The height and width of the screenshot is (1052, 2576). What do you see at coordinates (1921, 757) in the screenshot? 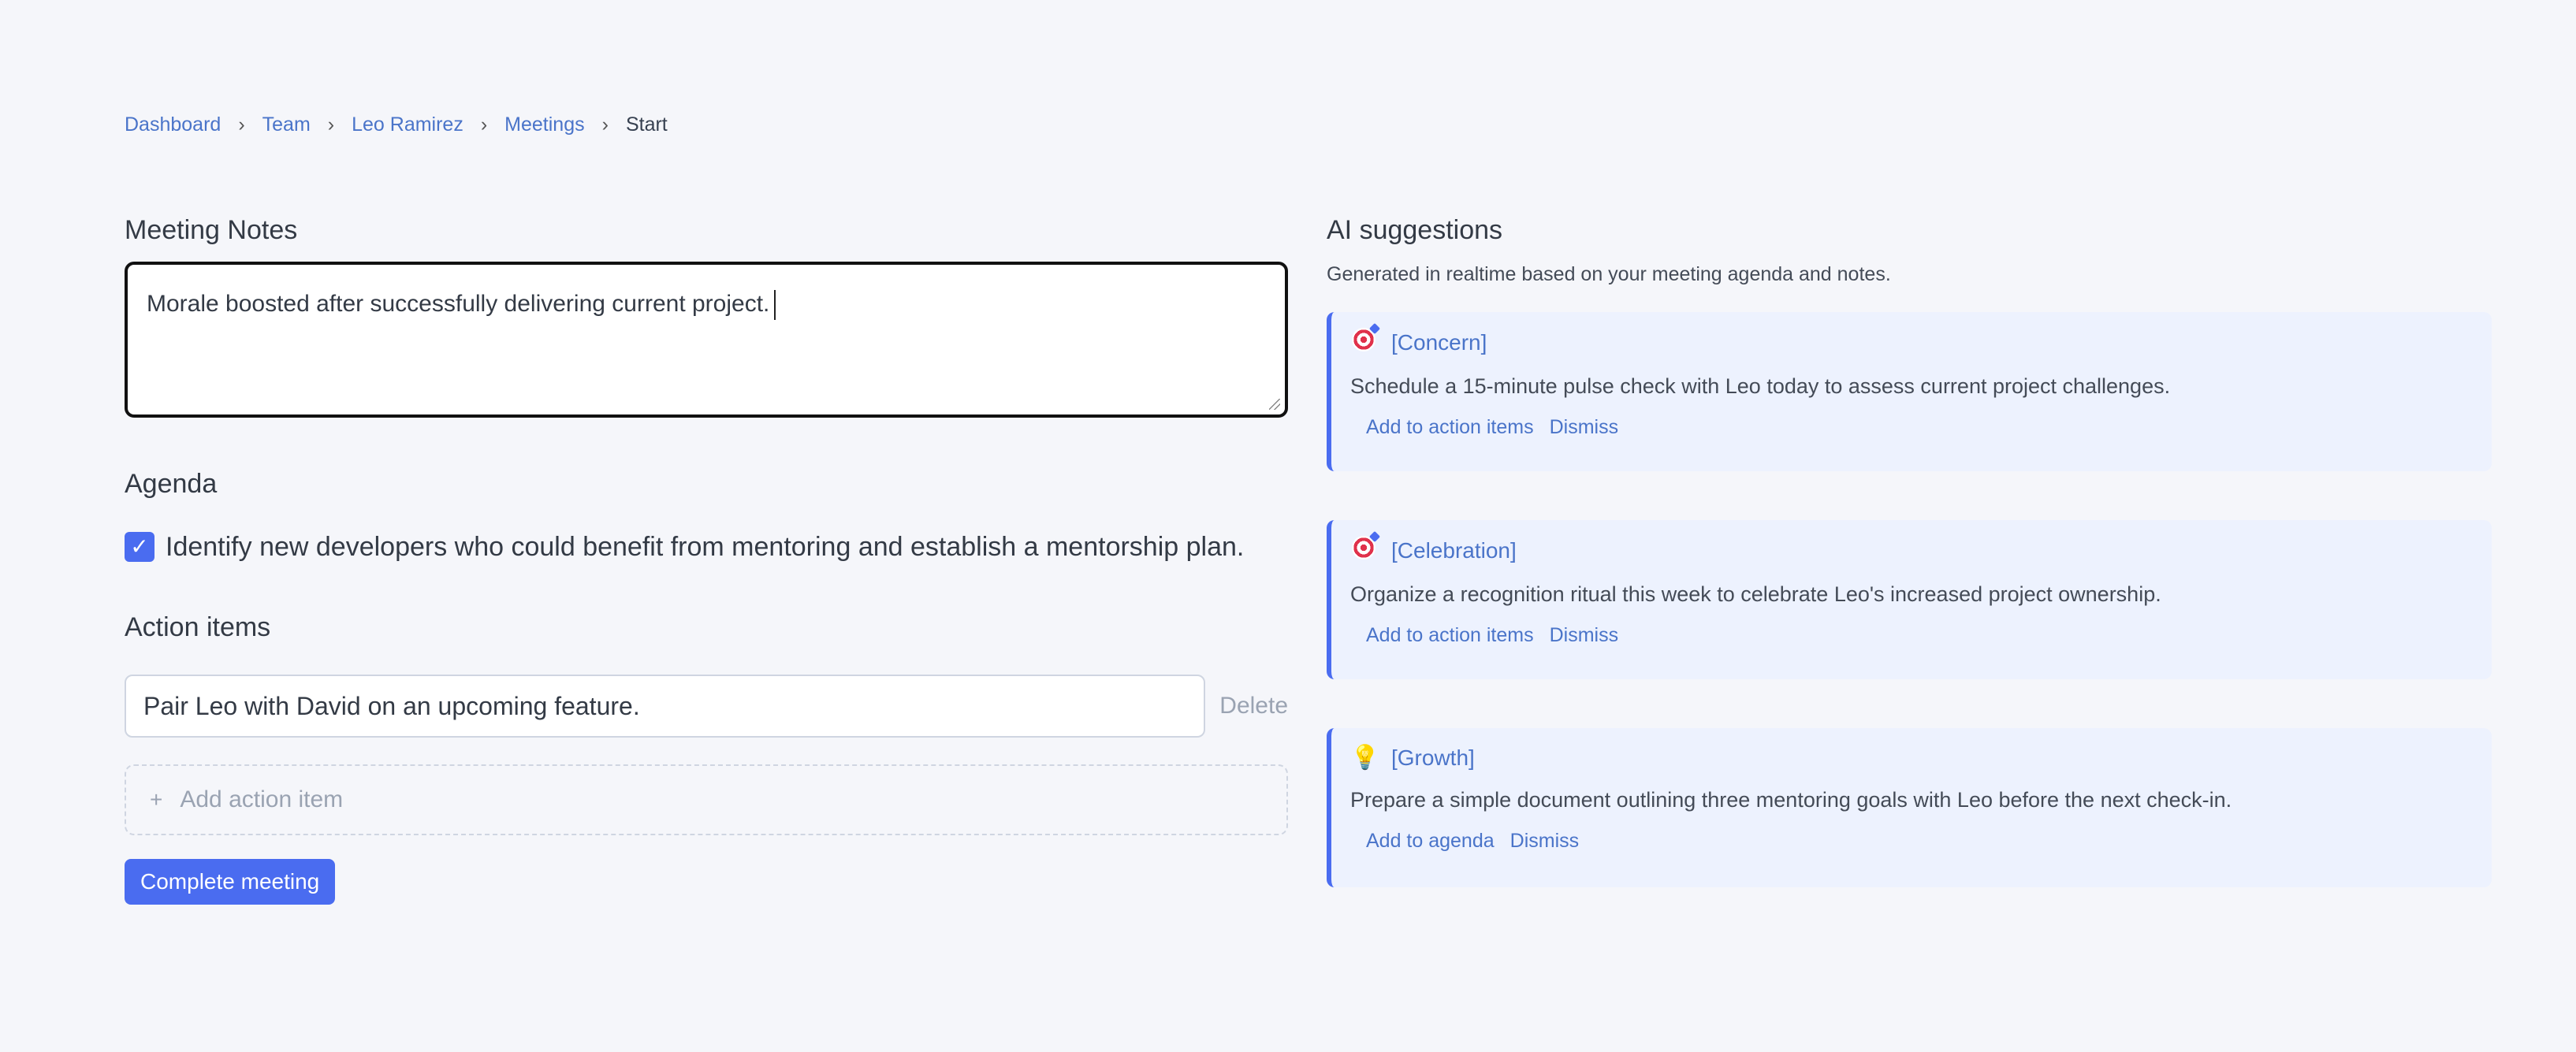
I see `suggestion-header: 💡 [Growth]` at bounding box center [1921, 757].